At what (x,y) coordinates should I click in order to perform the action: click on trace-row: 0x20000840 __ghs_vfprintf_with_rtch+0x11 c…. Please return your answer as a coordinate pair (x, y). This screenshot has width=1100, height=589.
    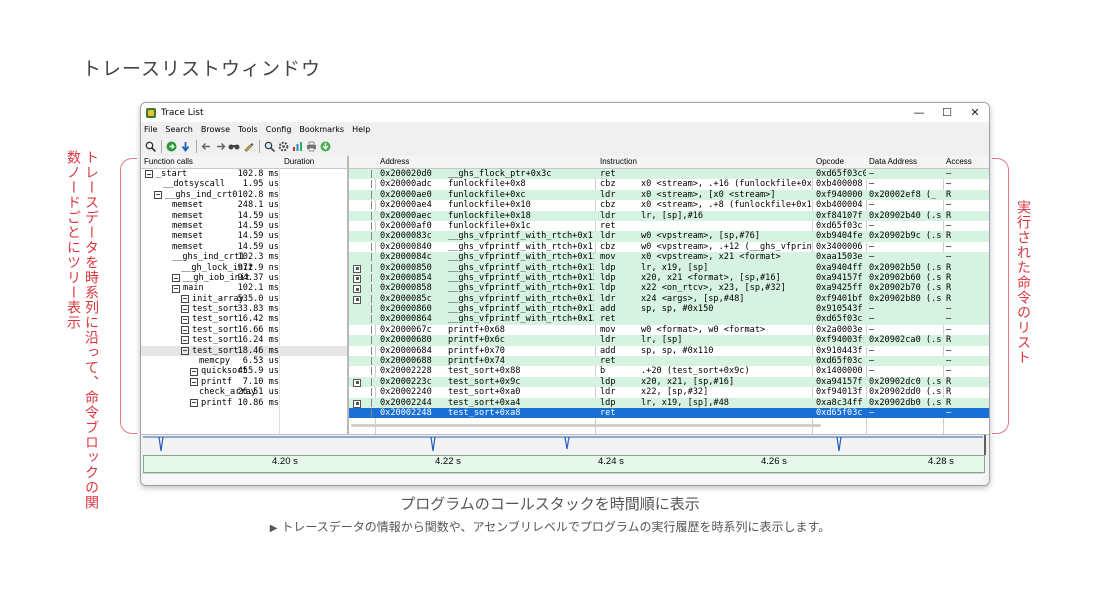
    Looking at the image, I should click on (669, 247).